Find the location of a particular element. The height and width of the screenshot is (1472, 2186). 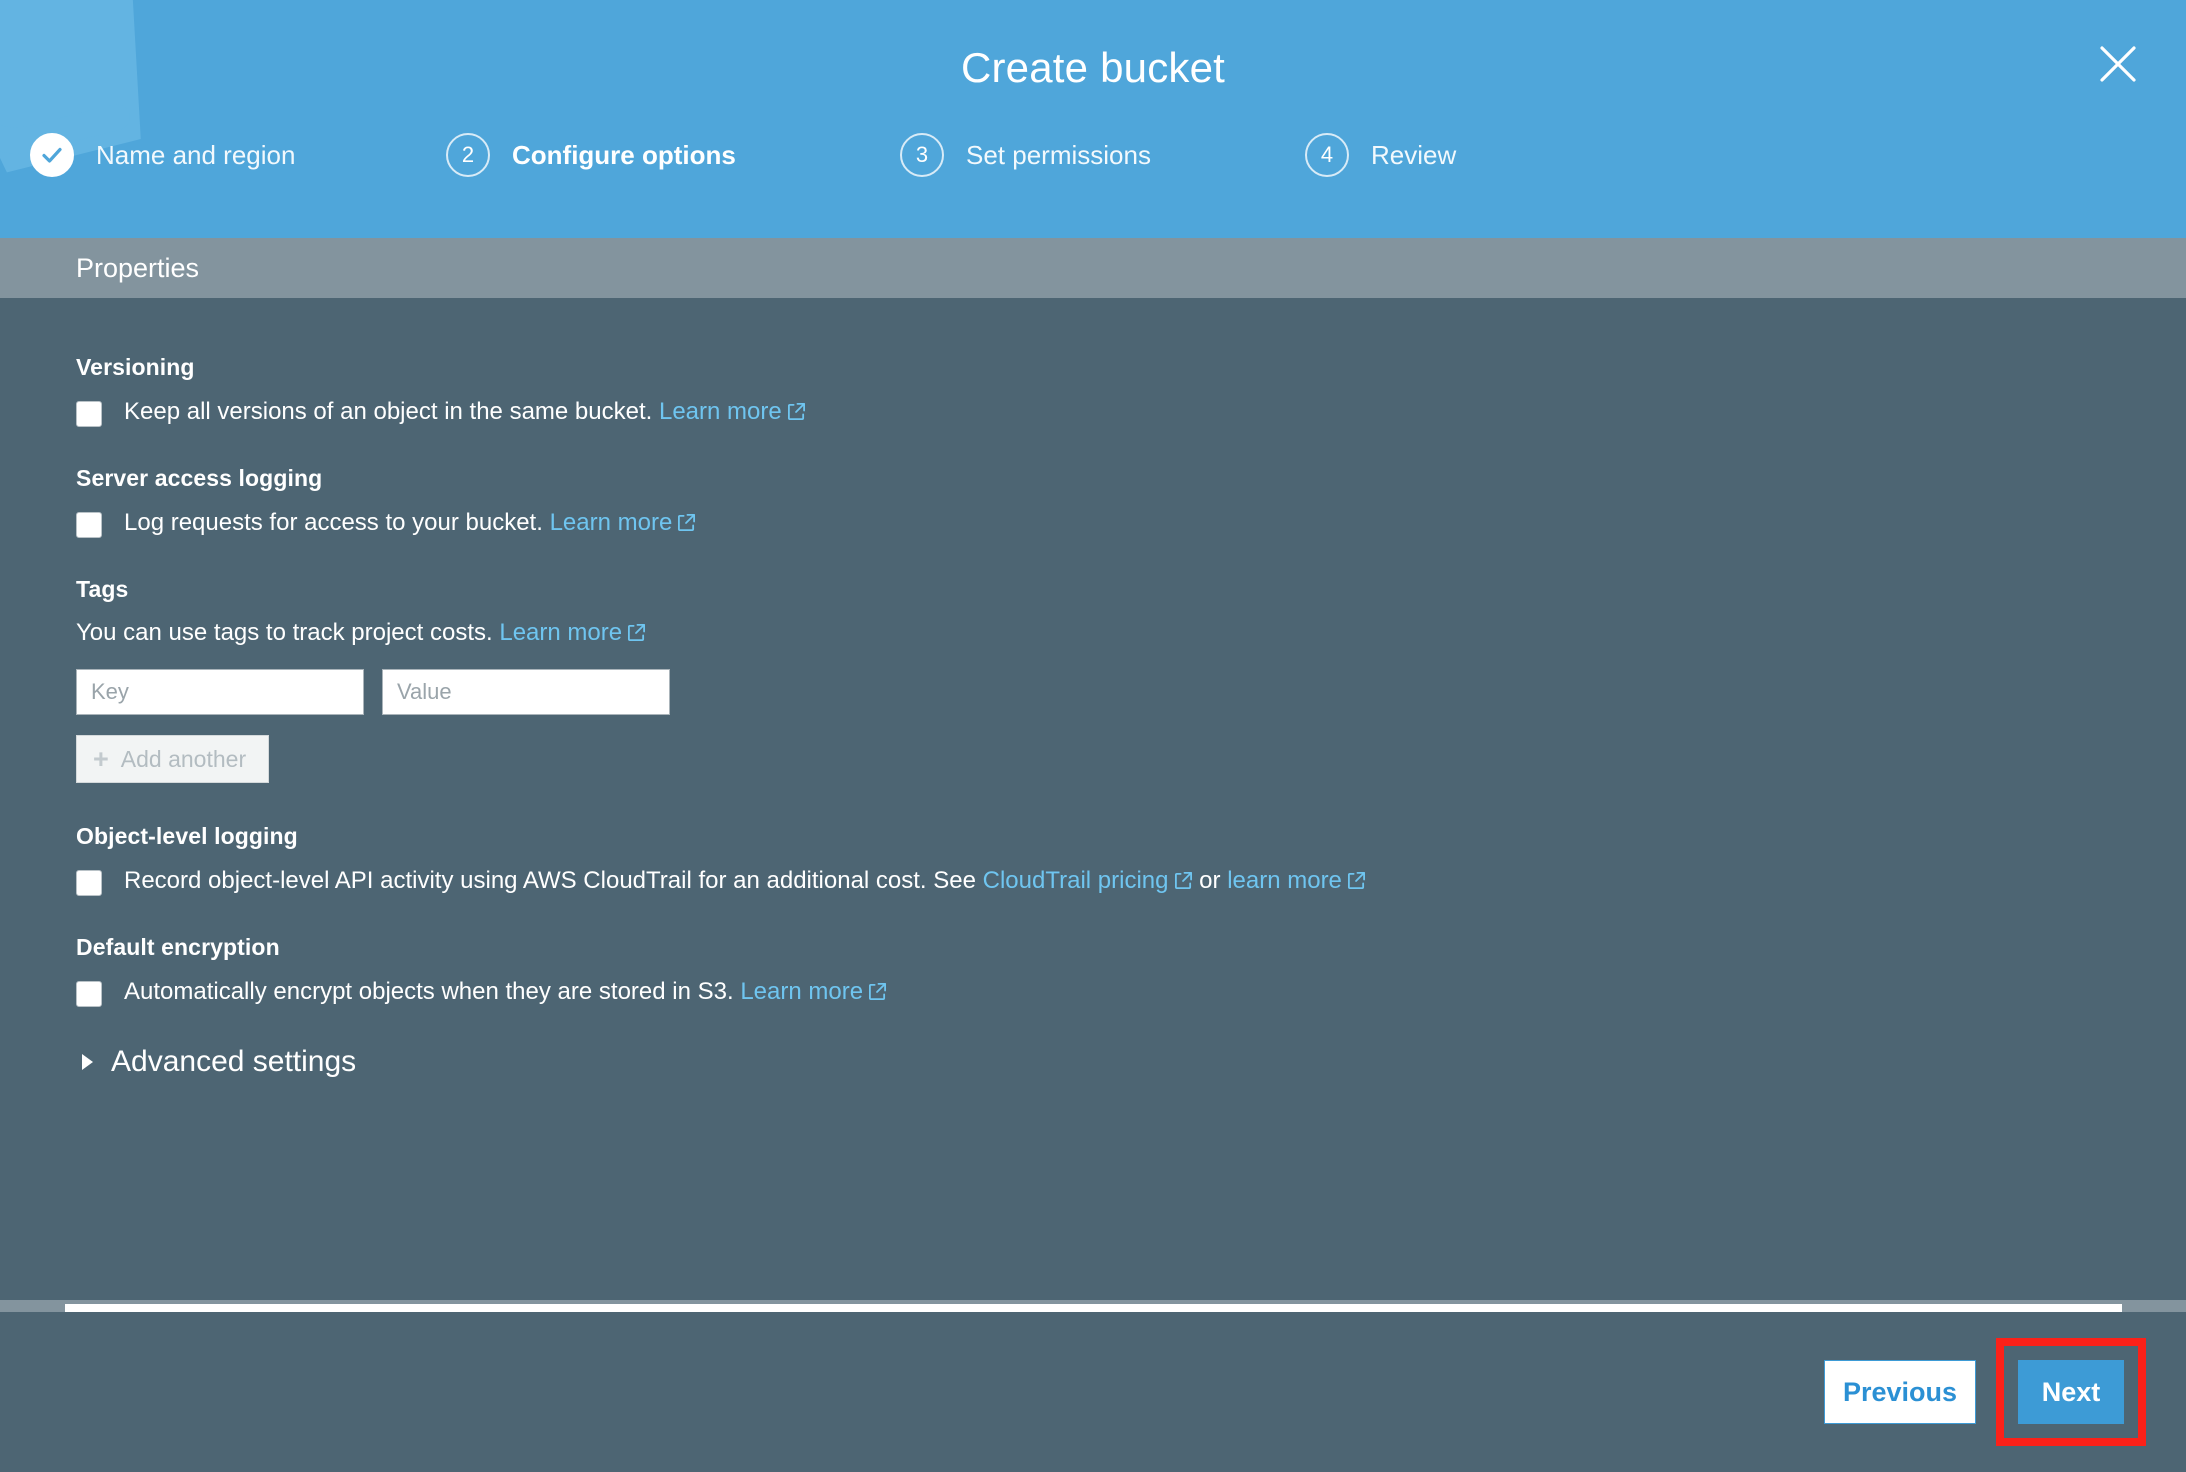

default-encryption-title: Default encryption is located at coordinates (178, 947).